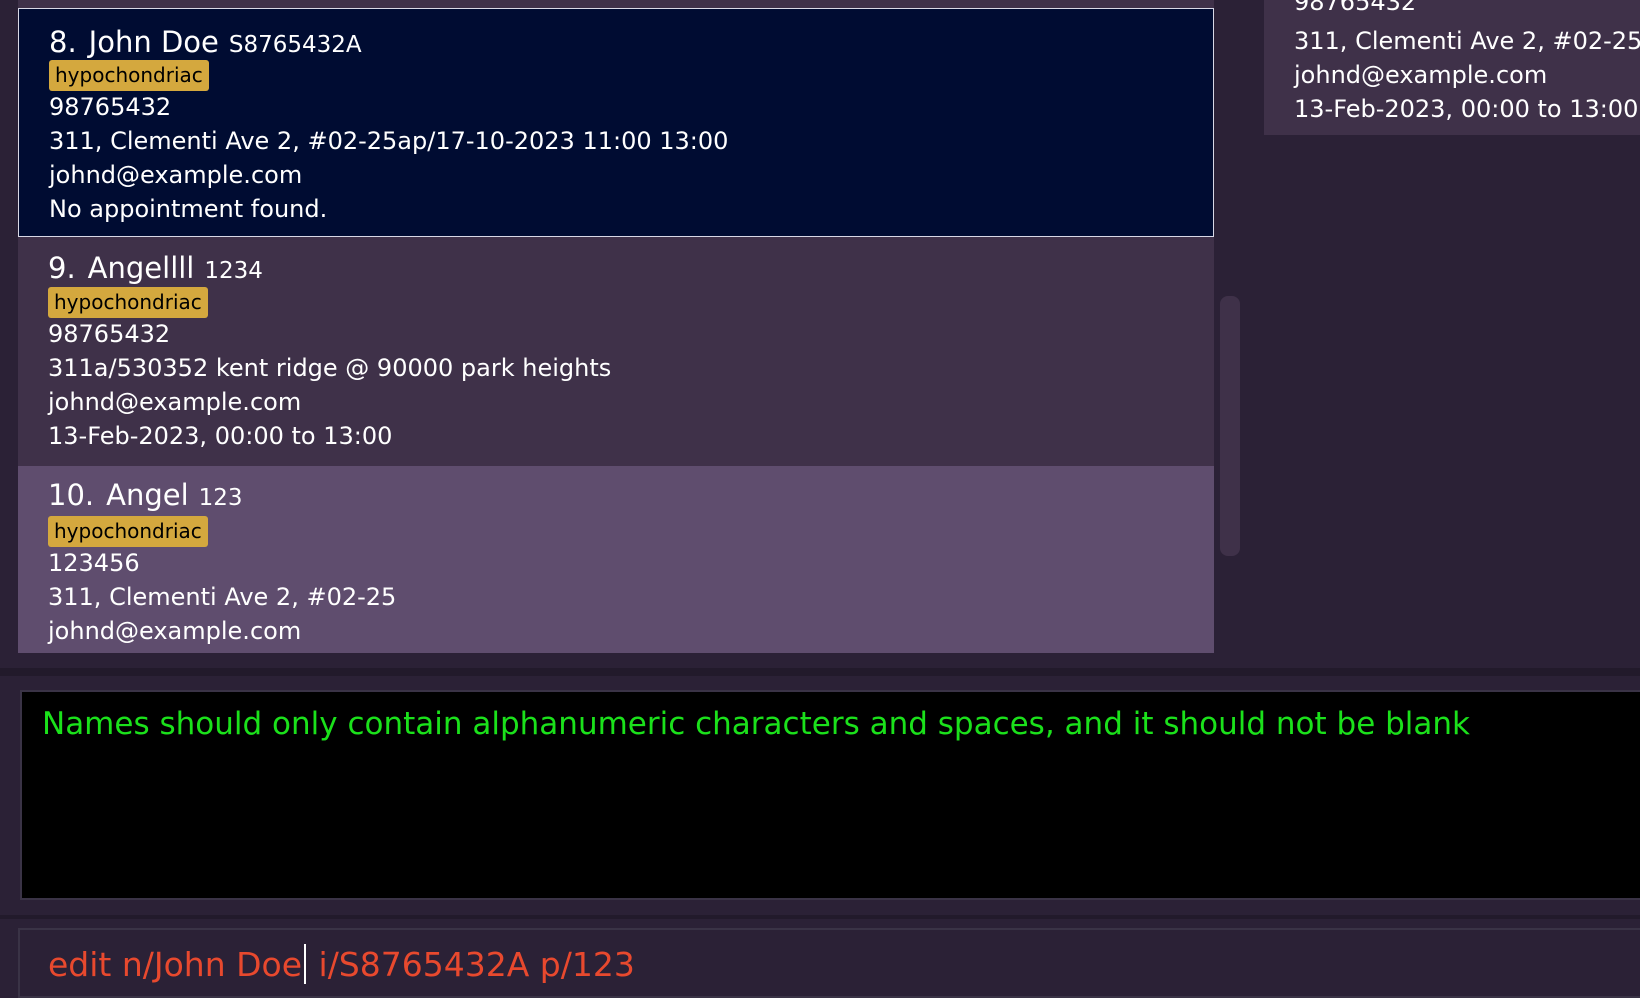 Image resolution: width=1640 pixels, height=998 pixels. I want to click on card-index: 10., so click(71, 495).